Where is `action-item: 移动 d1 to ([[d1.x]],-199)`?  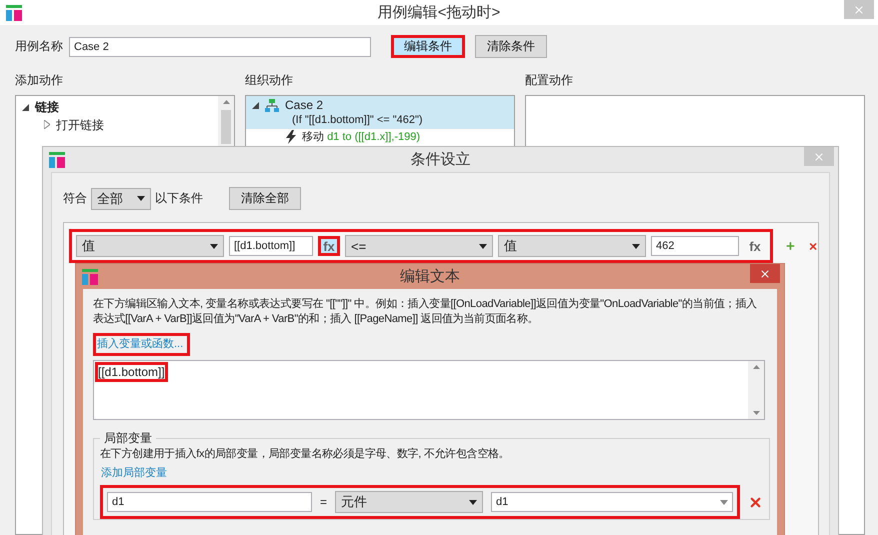
action-item: 移动 d1 to ([[d1.x]],-199) is located at coordinates (361, 136).